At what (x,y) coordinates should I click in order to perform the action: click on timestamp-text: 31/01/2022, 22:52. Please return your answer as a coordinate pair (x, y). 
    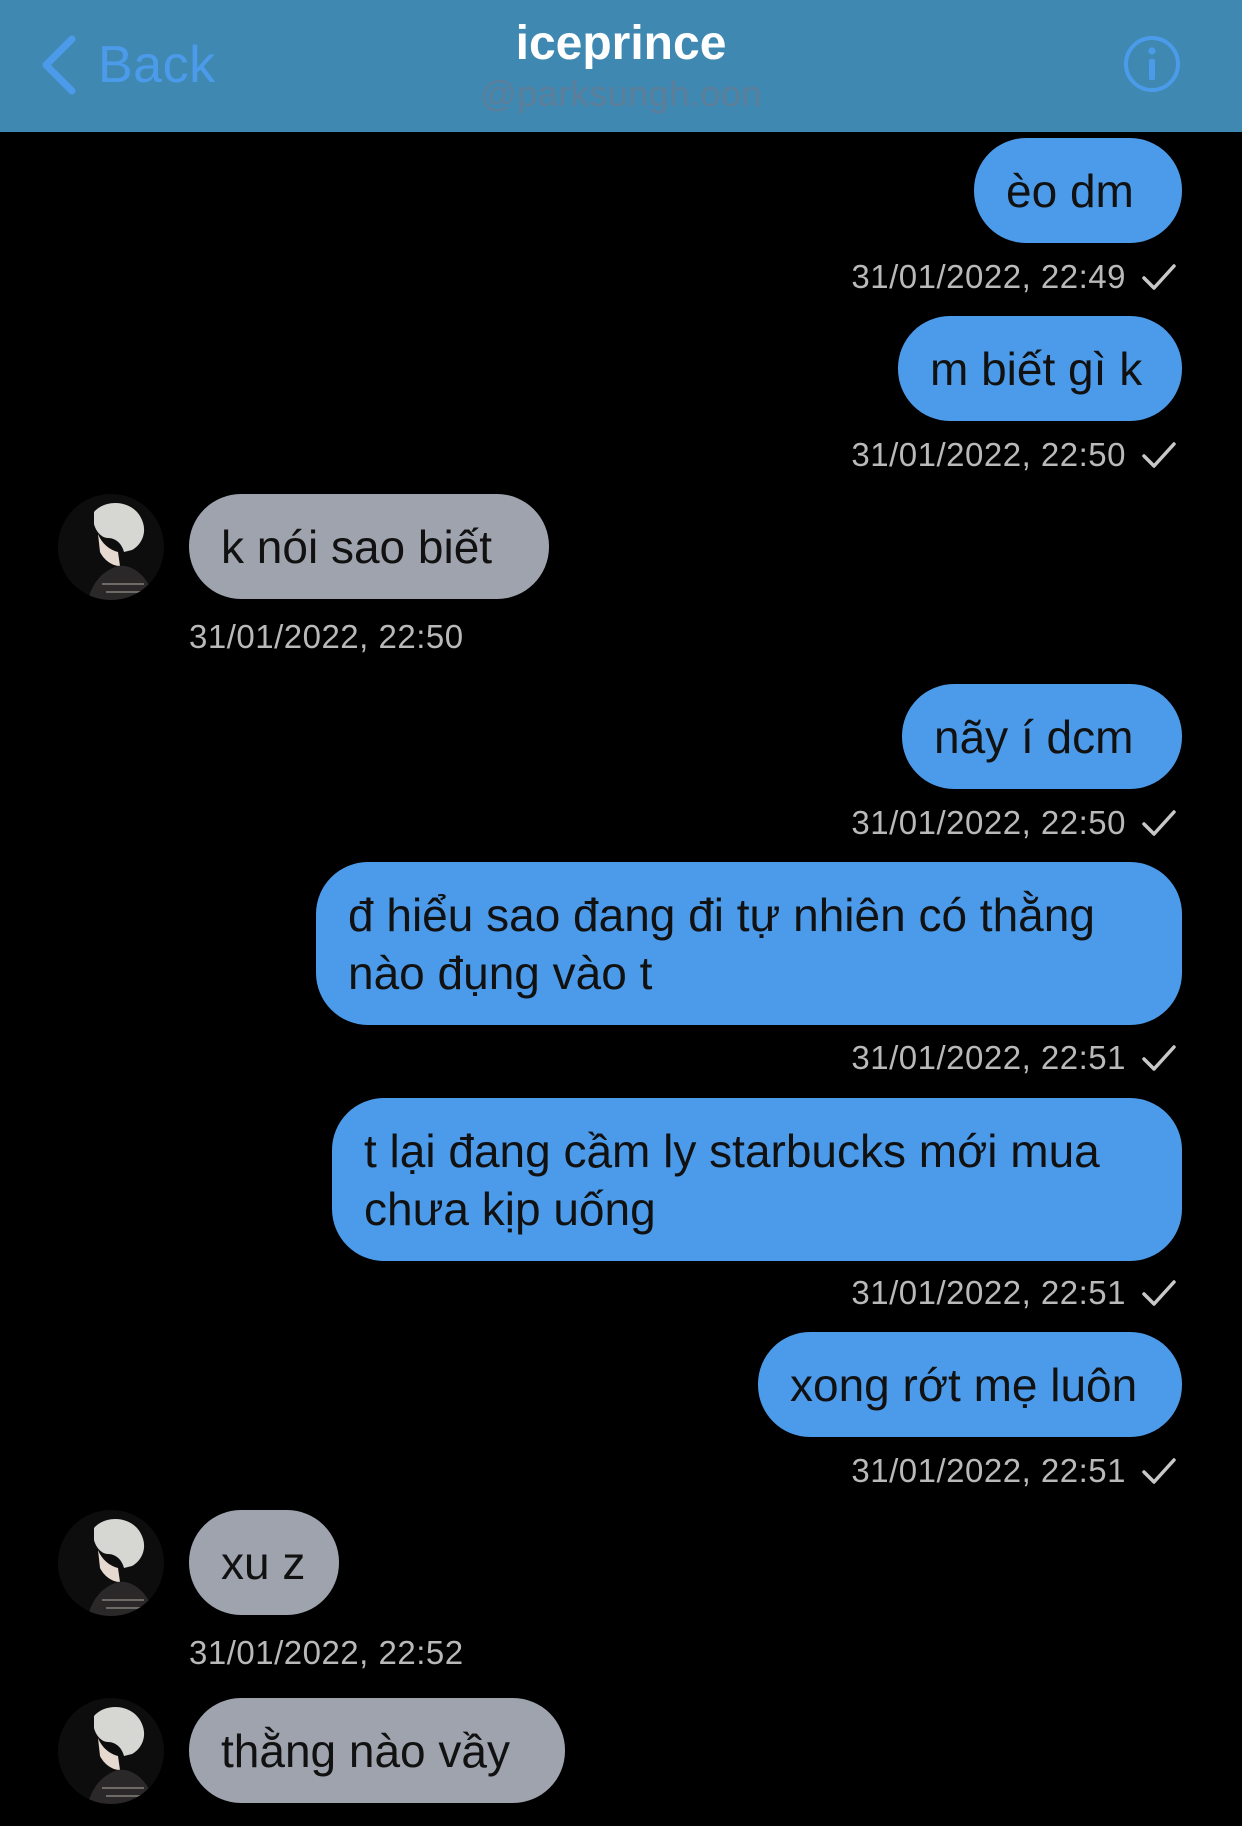
    Looking at the image, I should click on (326, 1652).